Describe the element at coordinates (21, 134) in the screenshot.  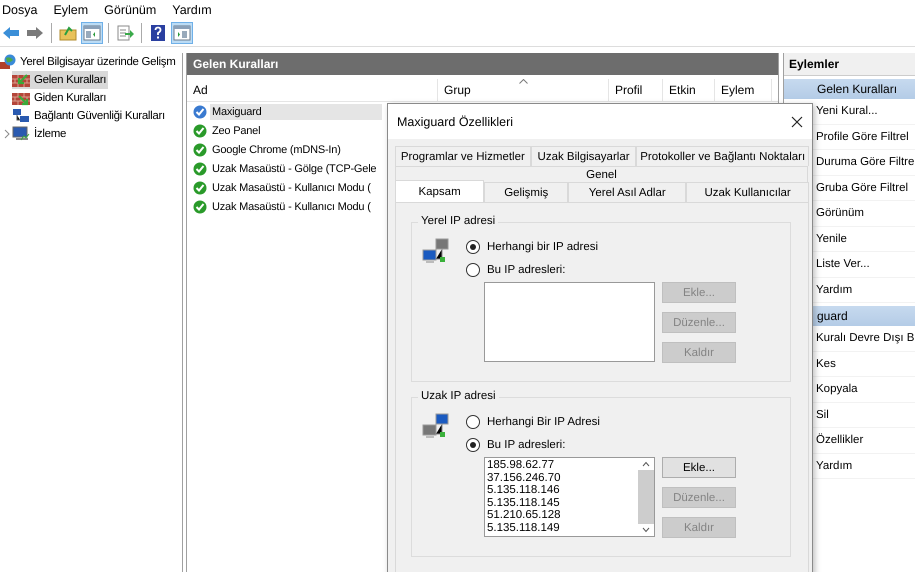
I see `monitor-icon` at that location.